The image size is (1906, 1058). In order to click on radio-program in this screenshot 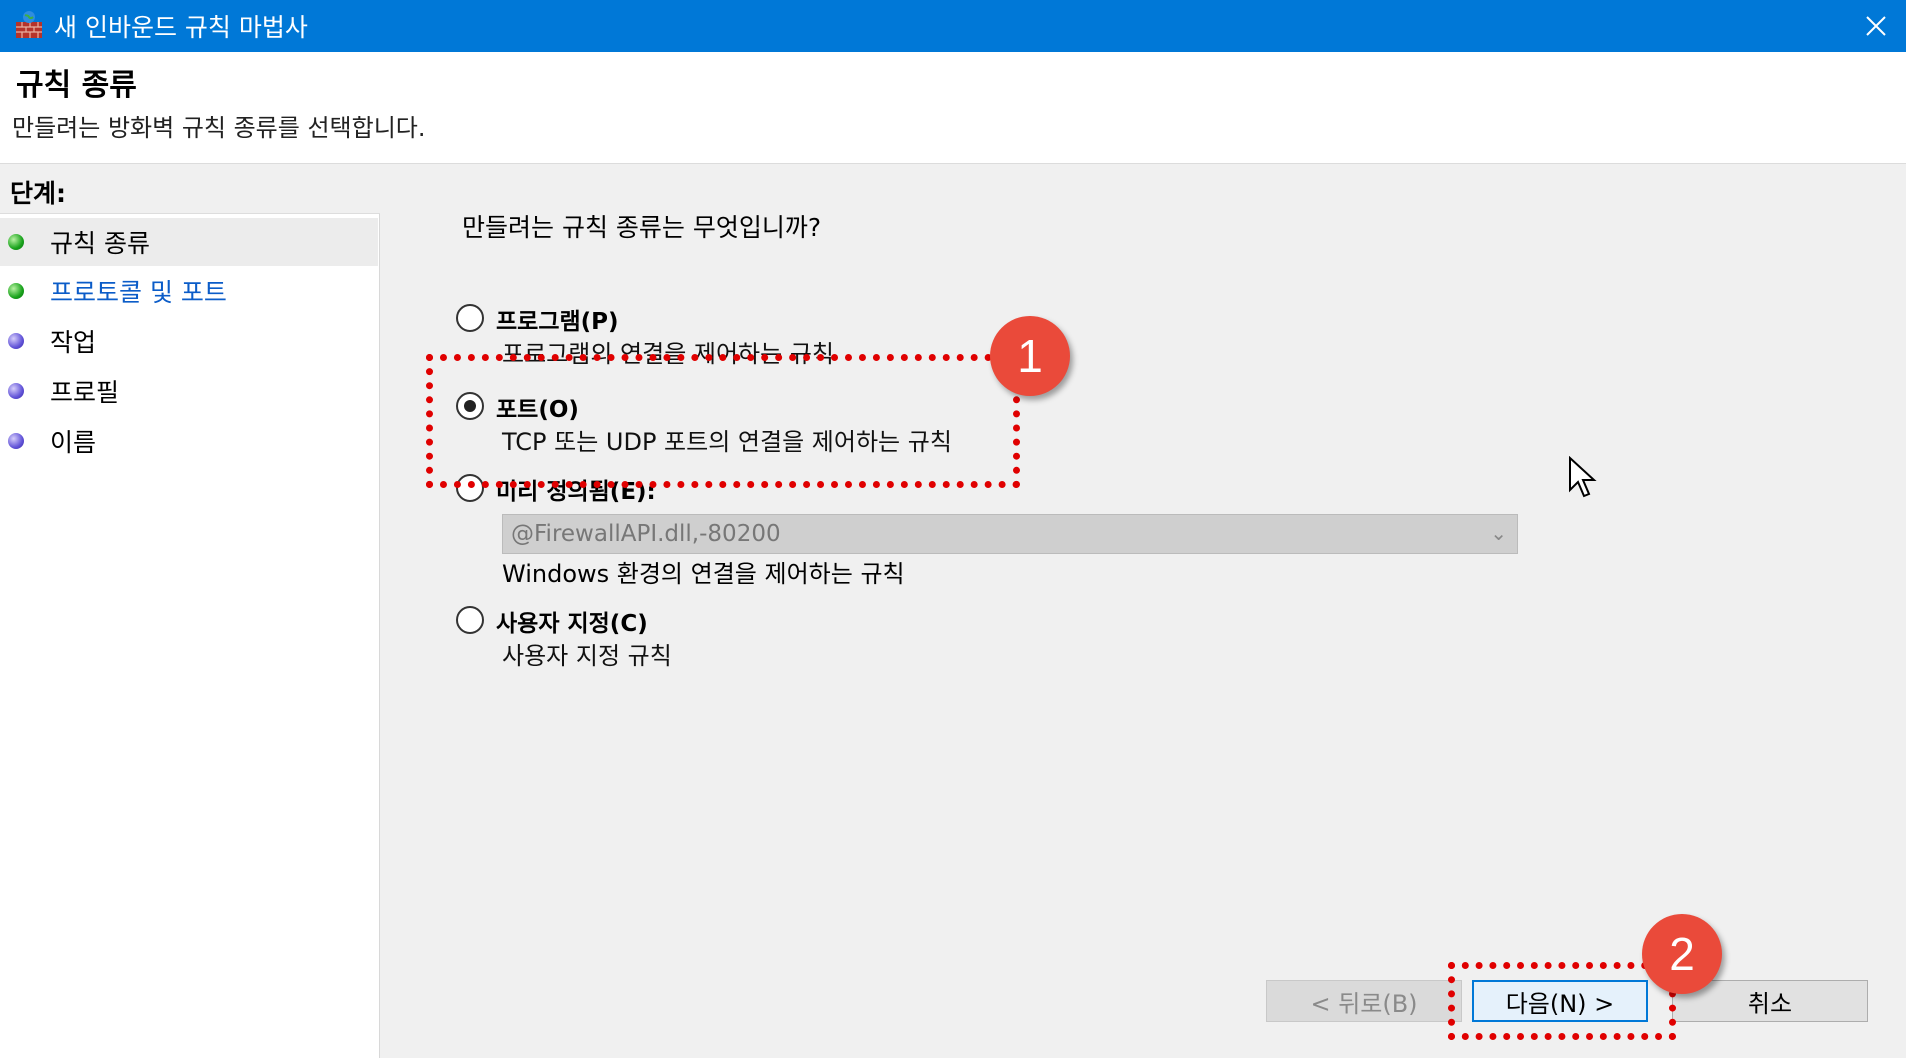, I will do `click(470, 318)`.